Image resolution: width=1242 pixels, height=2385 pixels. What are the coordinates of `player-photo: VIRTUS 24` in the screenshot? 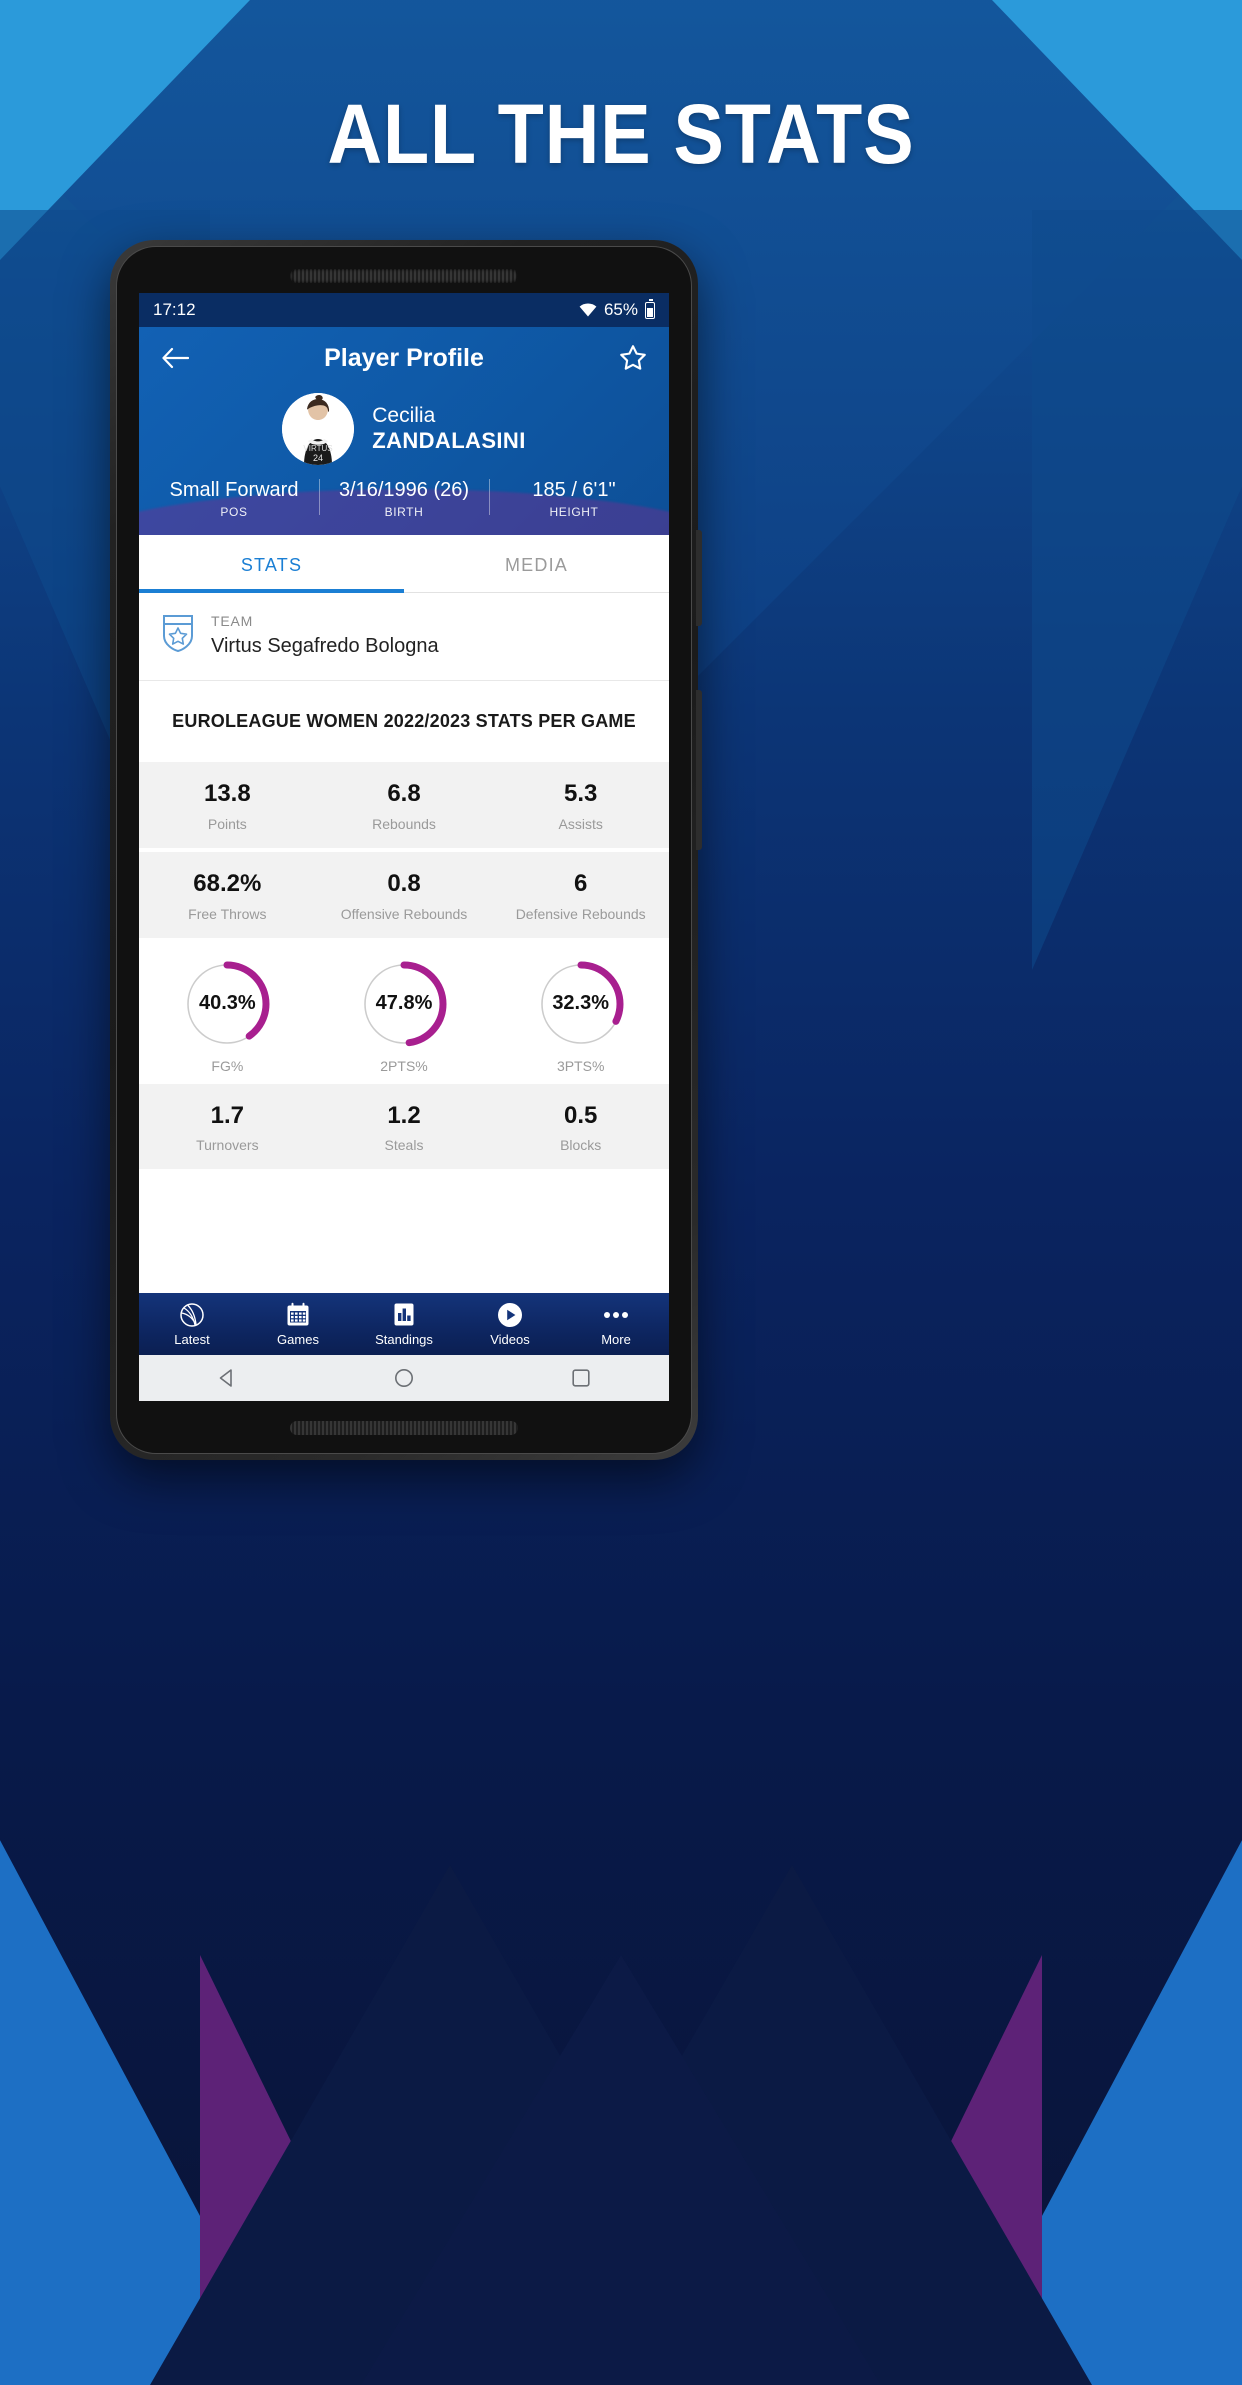 It's located at (318, 429).